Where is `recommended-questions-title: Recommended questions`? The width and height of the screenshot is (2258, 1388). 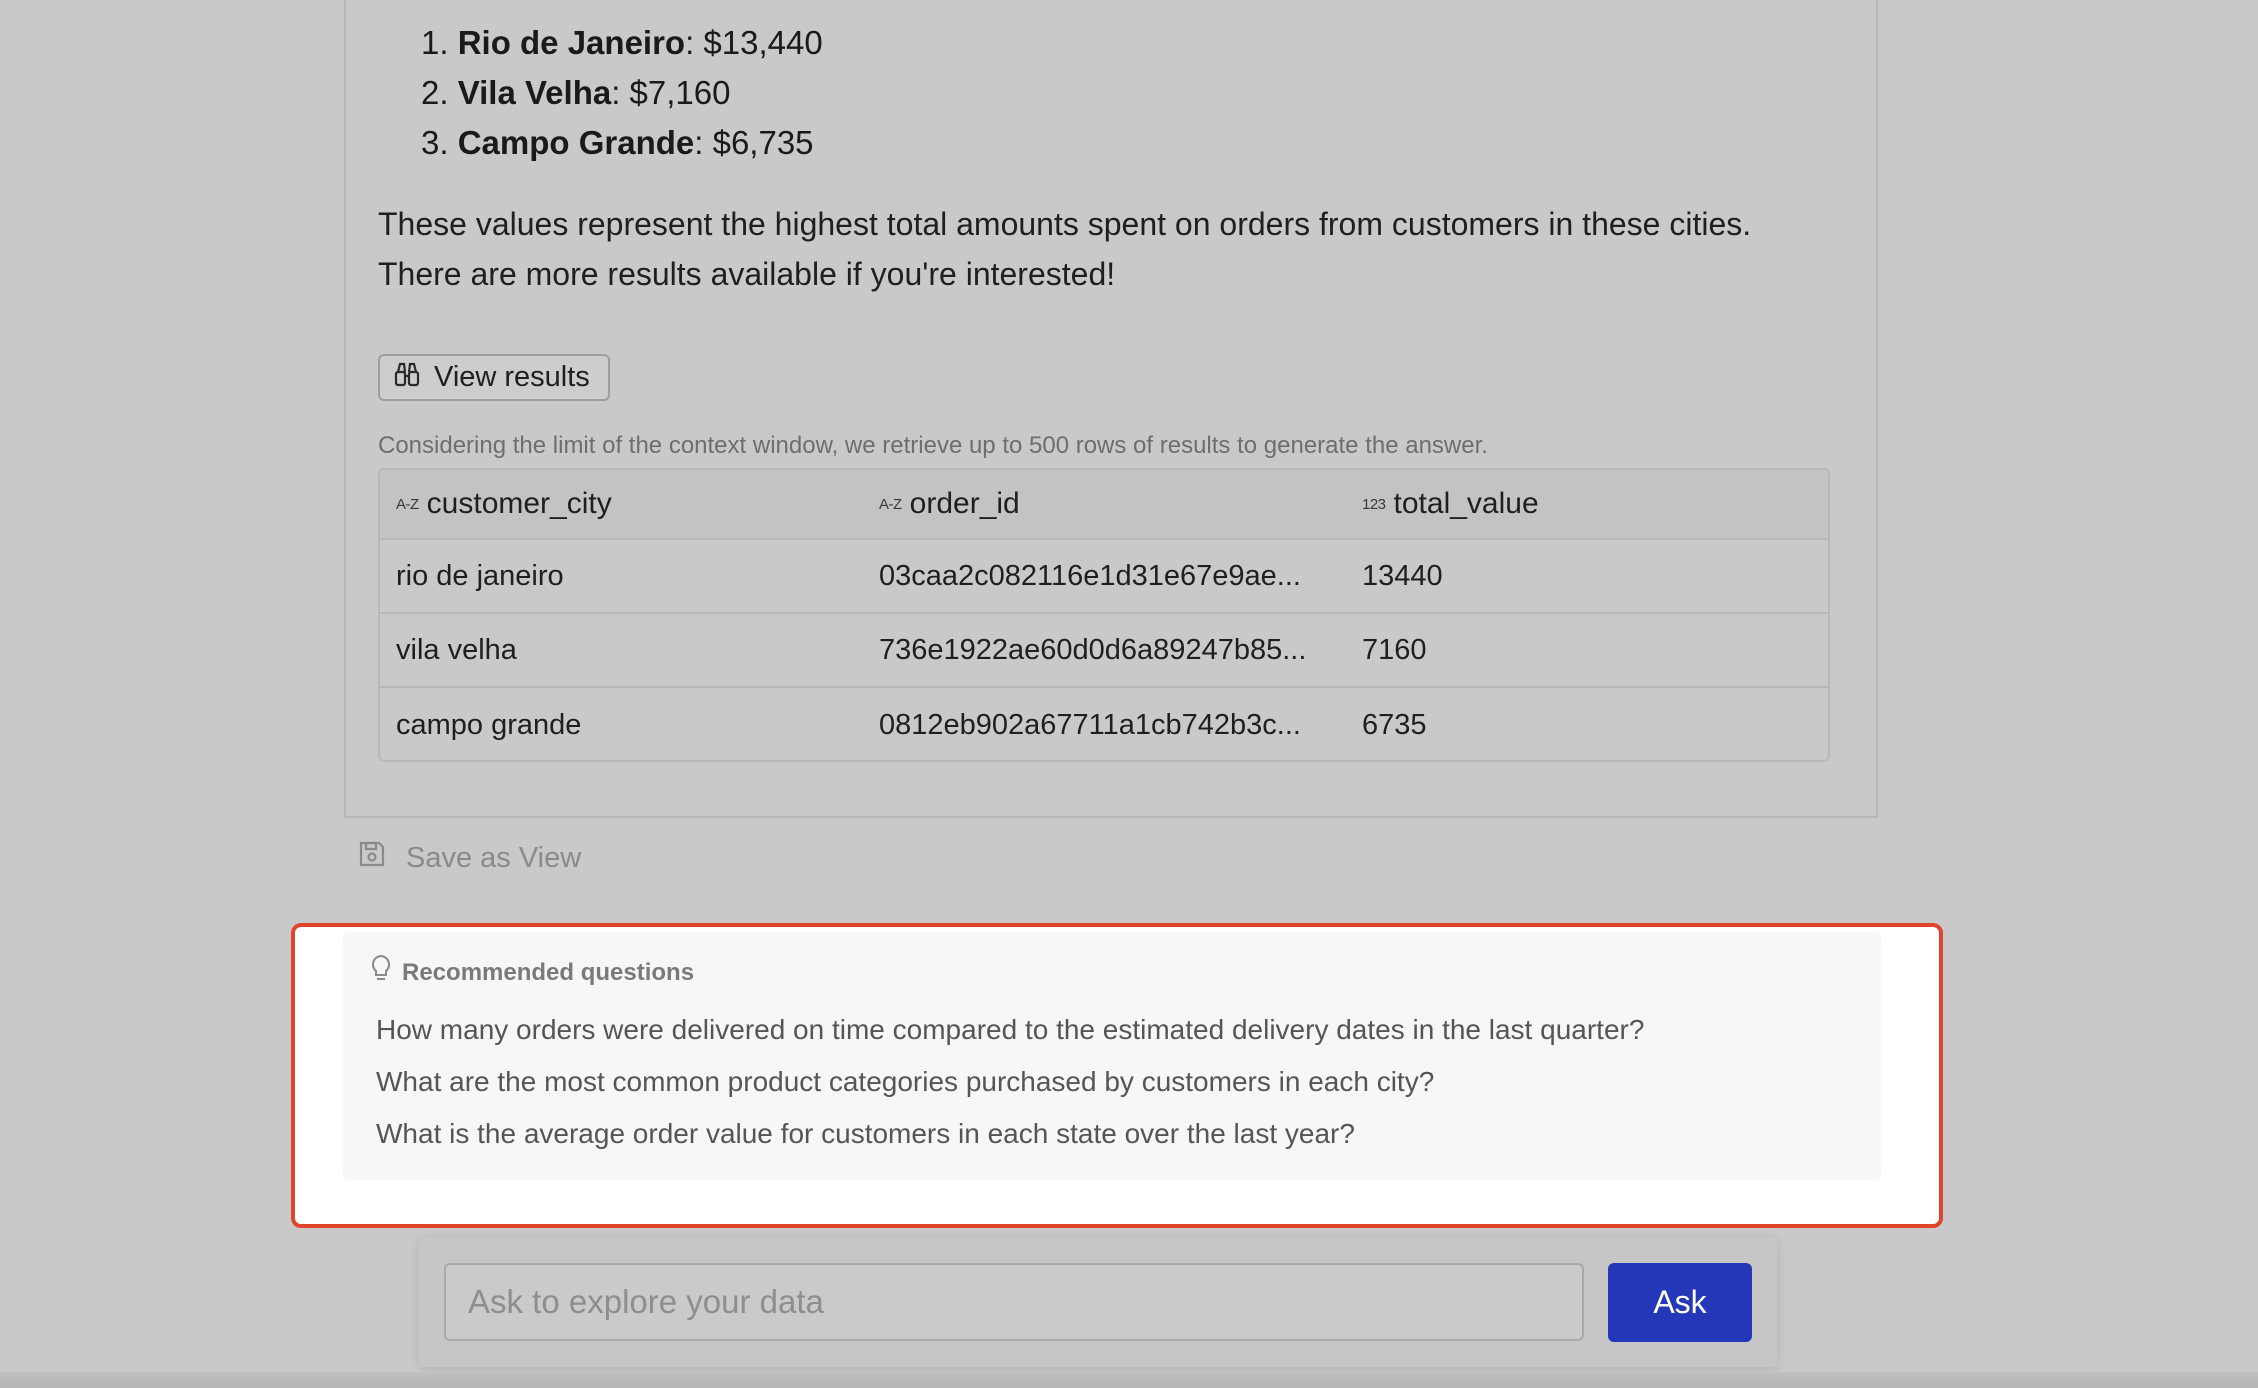
recommended-questions-title: Recommended questions is located at coordinates (548, 972).